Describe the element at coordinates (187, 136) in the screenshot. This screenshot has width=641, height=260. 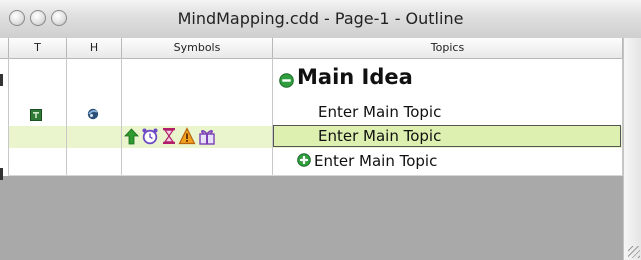
I see `warning-icon` at that location.